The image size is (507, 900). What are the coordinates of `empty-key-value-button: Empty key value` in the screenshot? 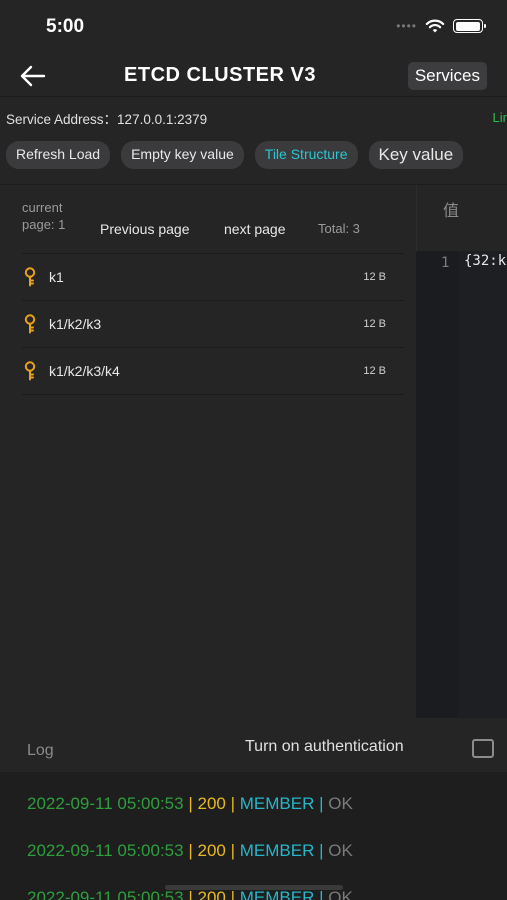 It's located at (182, 155).